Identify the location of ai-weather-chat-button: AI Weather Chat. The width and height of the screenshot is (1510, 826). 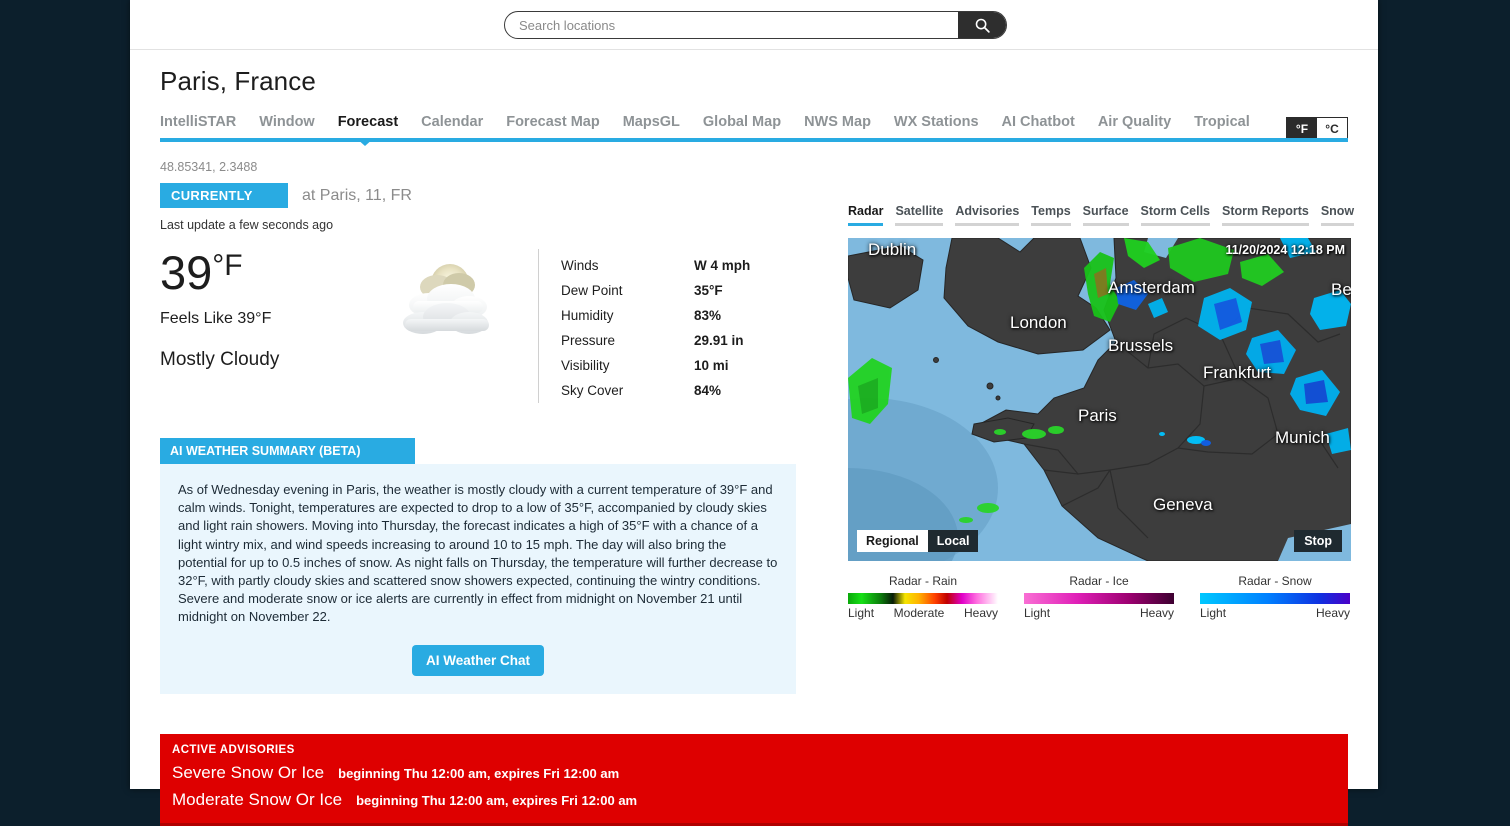
(478, 660).